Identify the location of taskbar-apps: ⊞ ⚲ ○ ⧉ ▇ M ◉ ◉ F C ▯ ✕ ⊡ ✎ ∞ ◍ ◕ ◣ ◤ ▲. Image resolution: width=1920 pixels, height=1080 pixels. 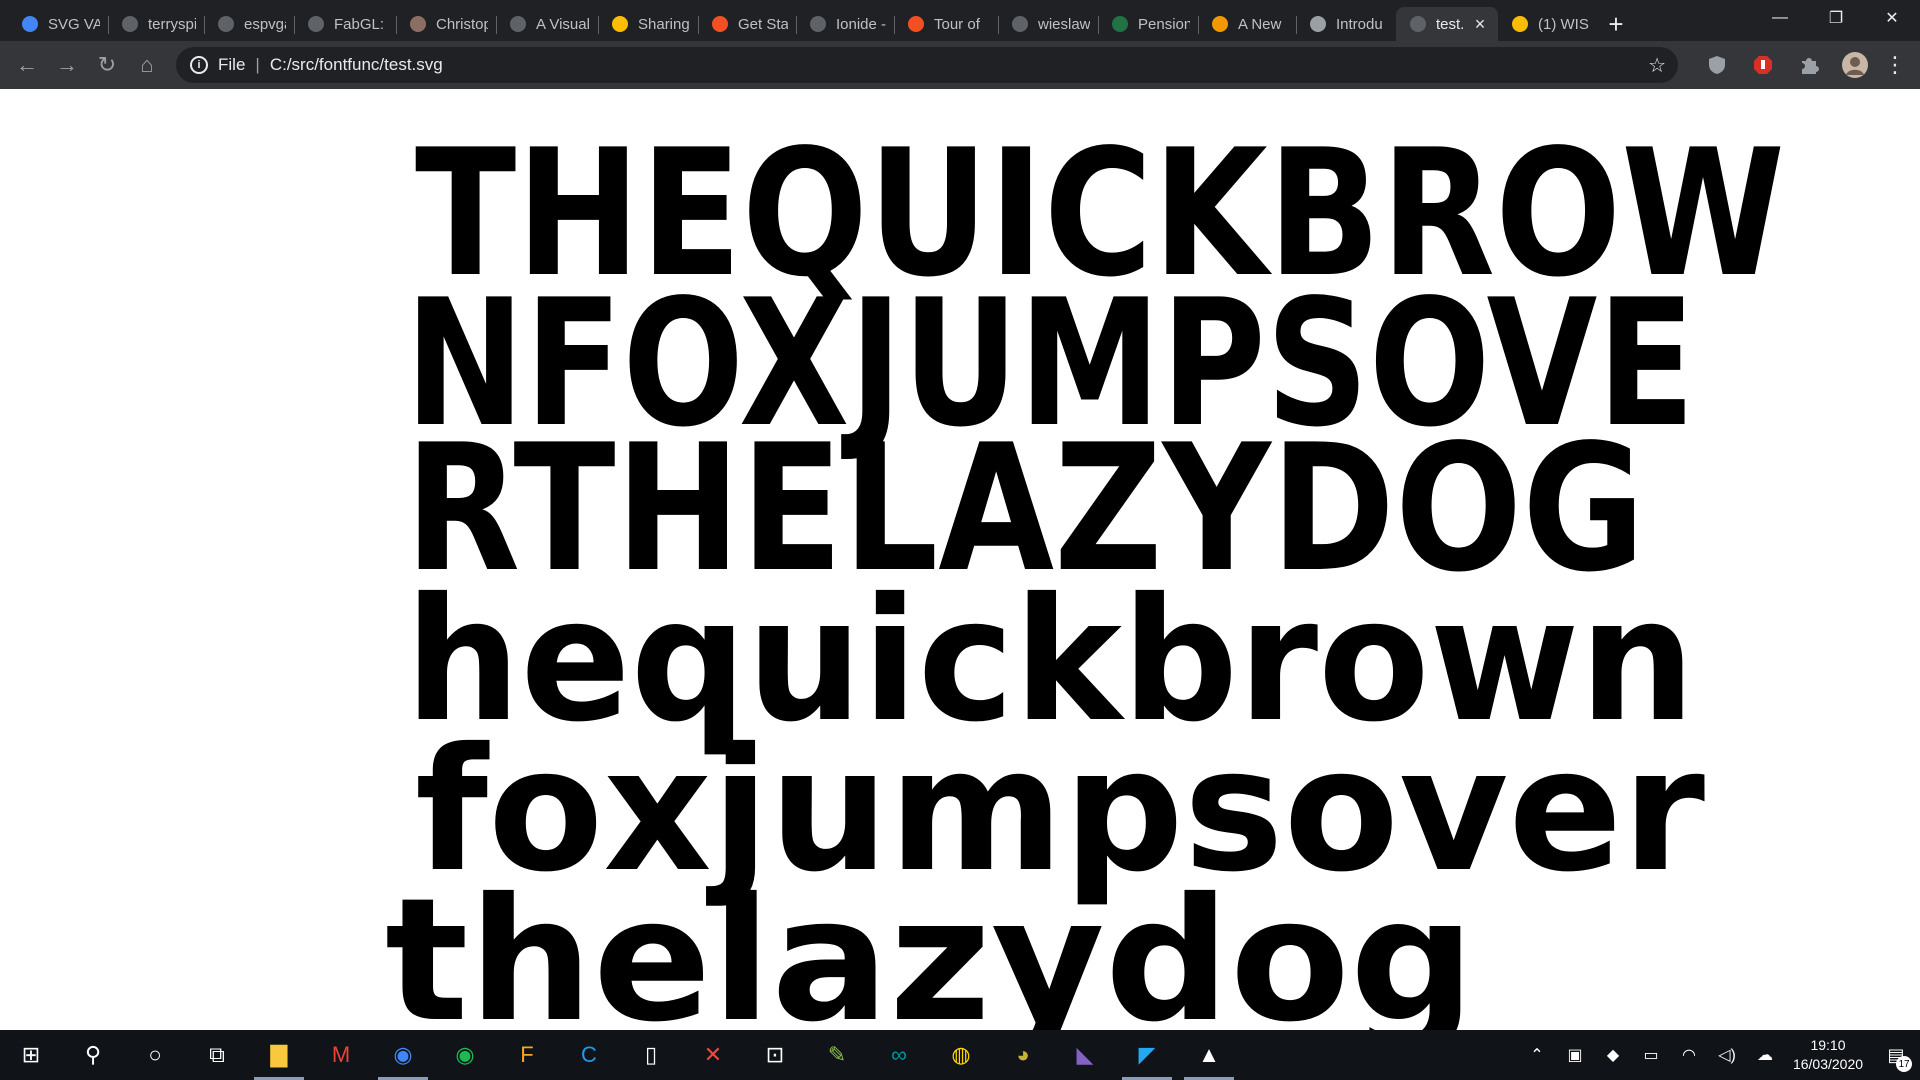
(620, 1055).